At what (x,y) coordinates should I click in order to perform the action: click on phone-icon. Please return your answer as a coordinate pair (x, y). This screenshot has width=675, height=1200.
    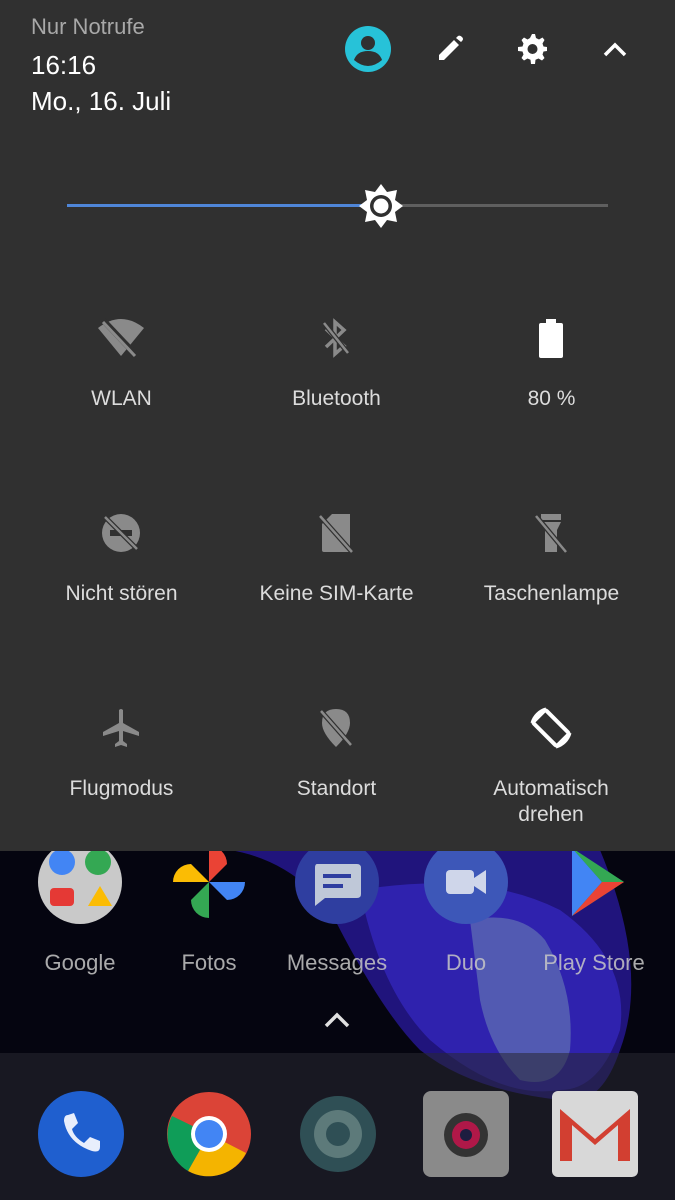
    Looking at the image, I should click on (81, 1134).